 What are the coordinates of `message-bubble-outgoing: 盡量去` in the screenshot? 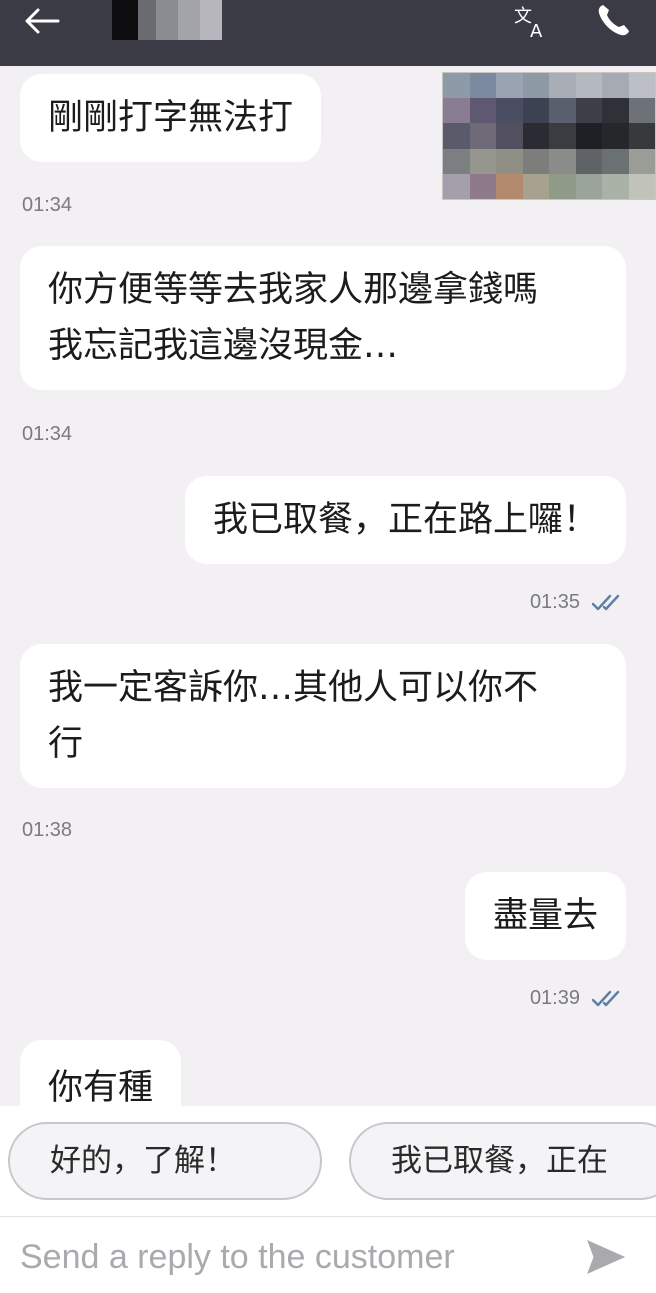 It's located at (545, 916).